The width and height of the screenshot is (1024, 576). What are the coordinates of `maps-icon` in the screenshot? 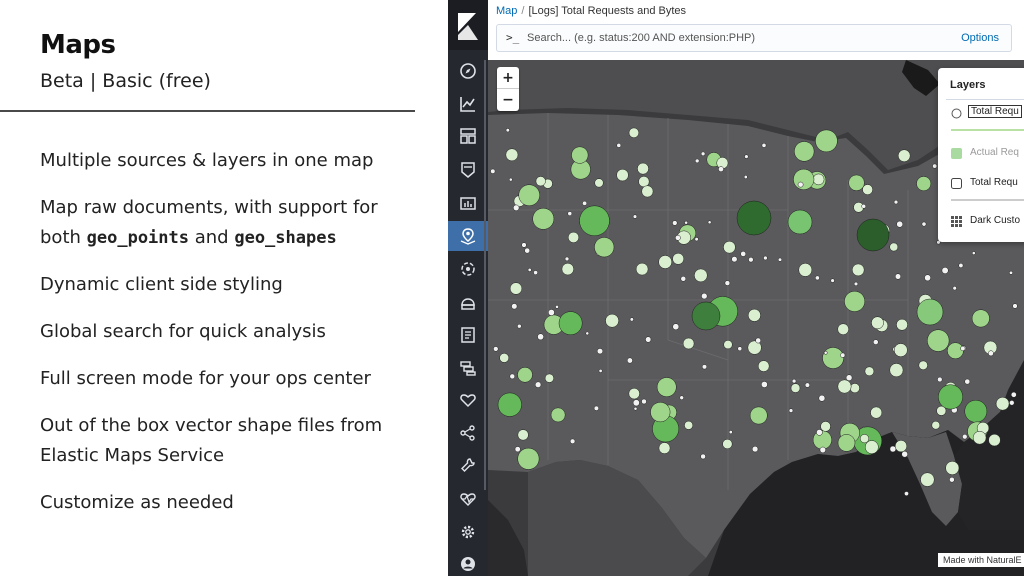 It's located at (468, 236).